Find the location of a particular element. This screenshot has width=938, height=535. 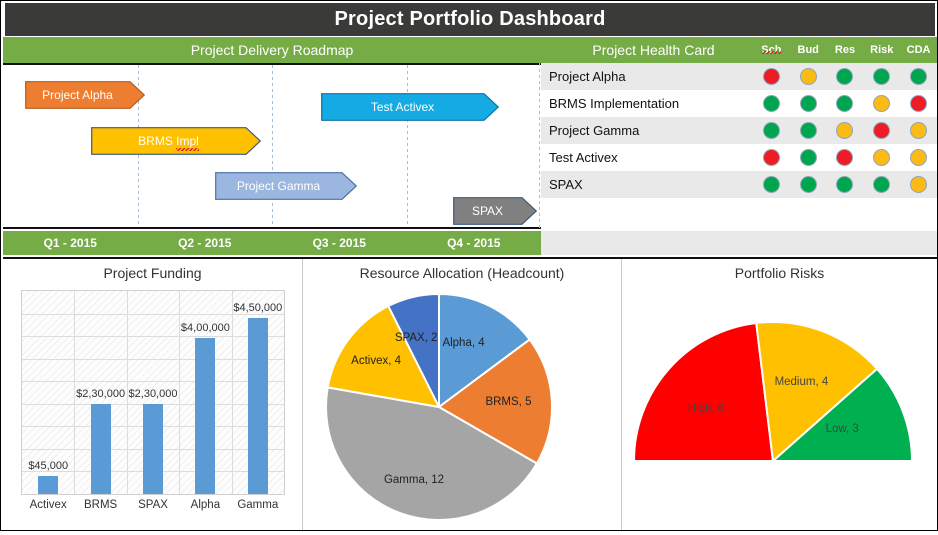

bar-activex is located at coordinates (48, 485).